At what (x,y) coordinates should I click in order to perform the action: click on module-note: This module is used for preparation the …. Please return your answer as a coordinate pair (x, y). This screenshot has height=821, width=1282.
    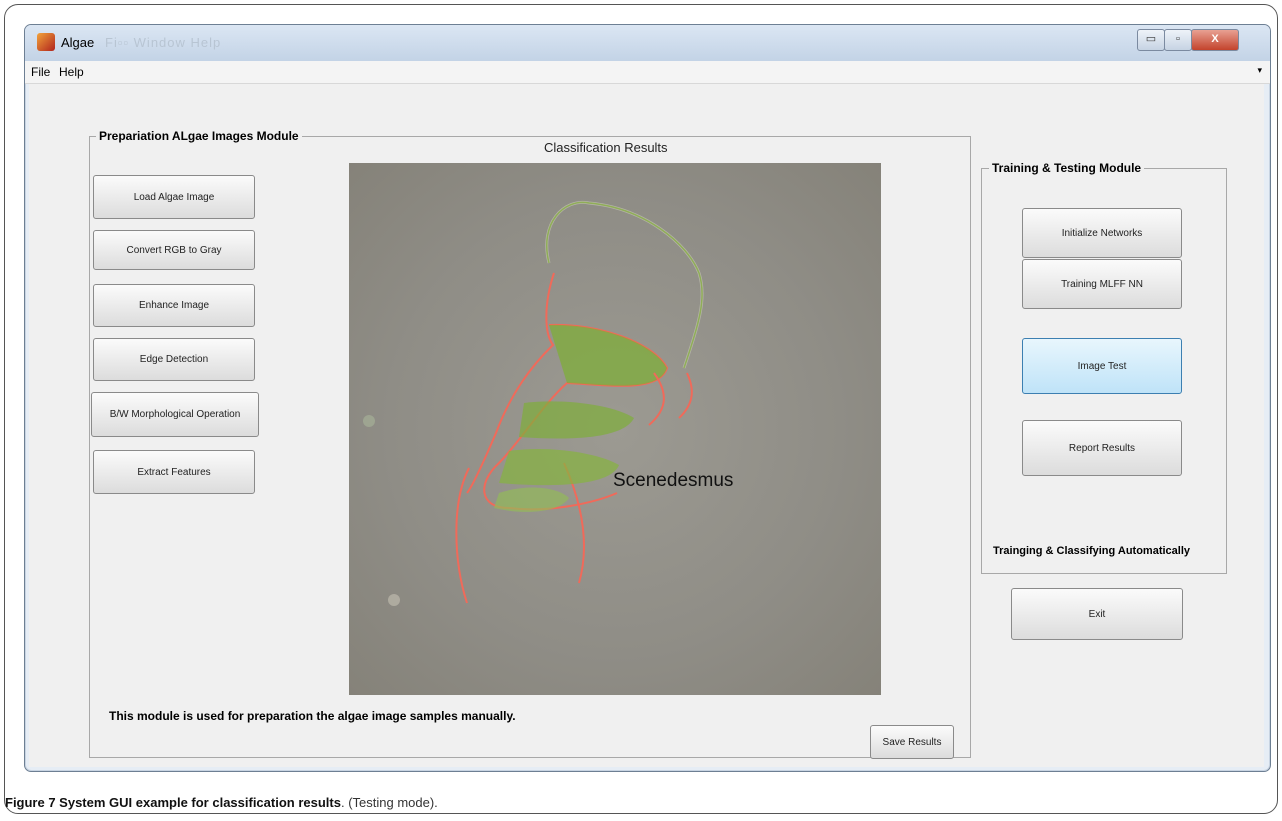
    Looking at the image, I should click on (312, 716).